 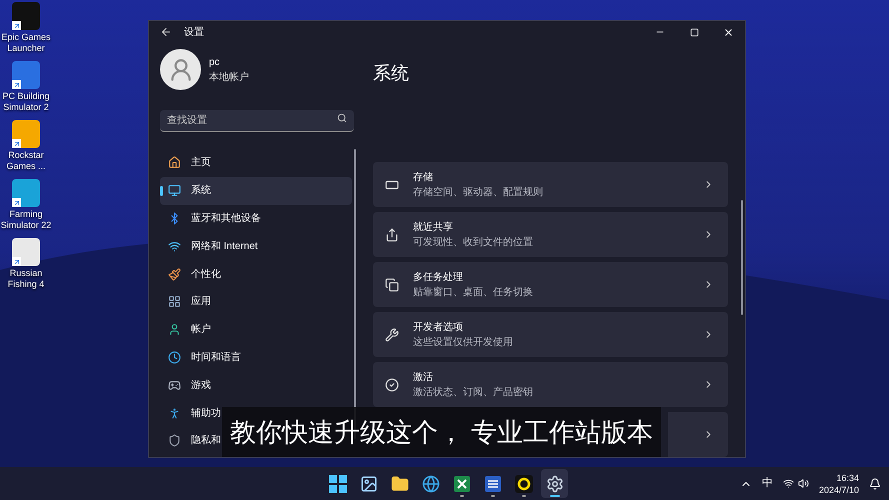 What do you see at coordinates (423, 377) in the screenshot?
I see `card-title: 激活` at bounding box center [423, 377].